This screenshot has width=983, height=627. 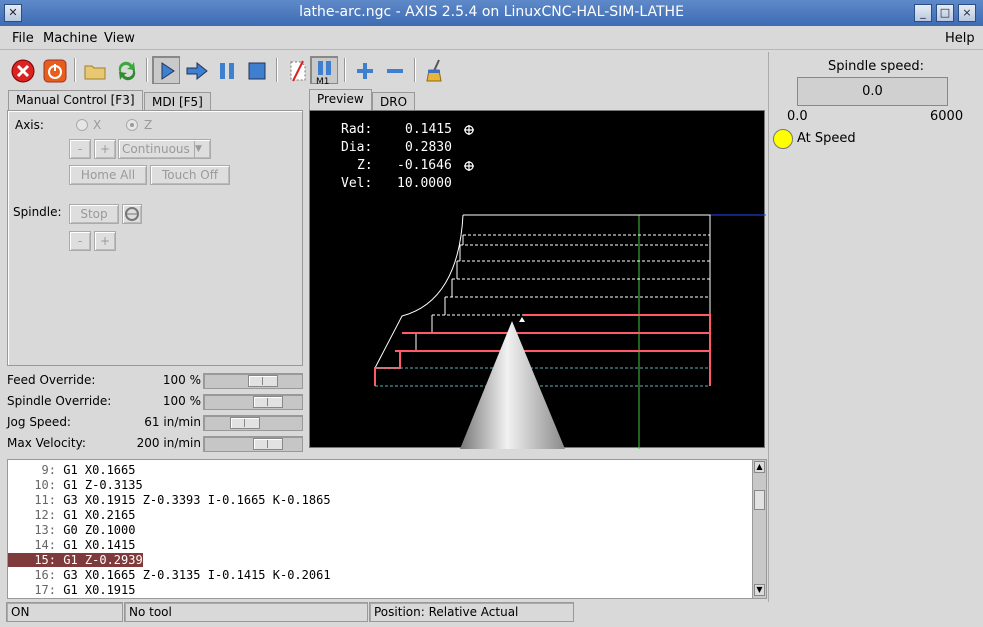 What do you see at coordinates (80, 241) in the screenshot?
I see `spindle-minus-button: -` at bounding box center [80, 241].